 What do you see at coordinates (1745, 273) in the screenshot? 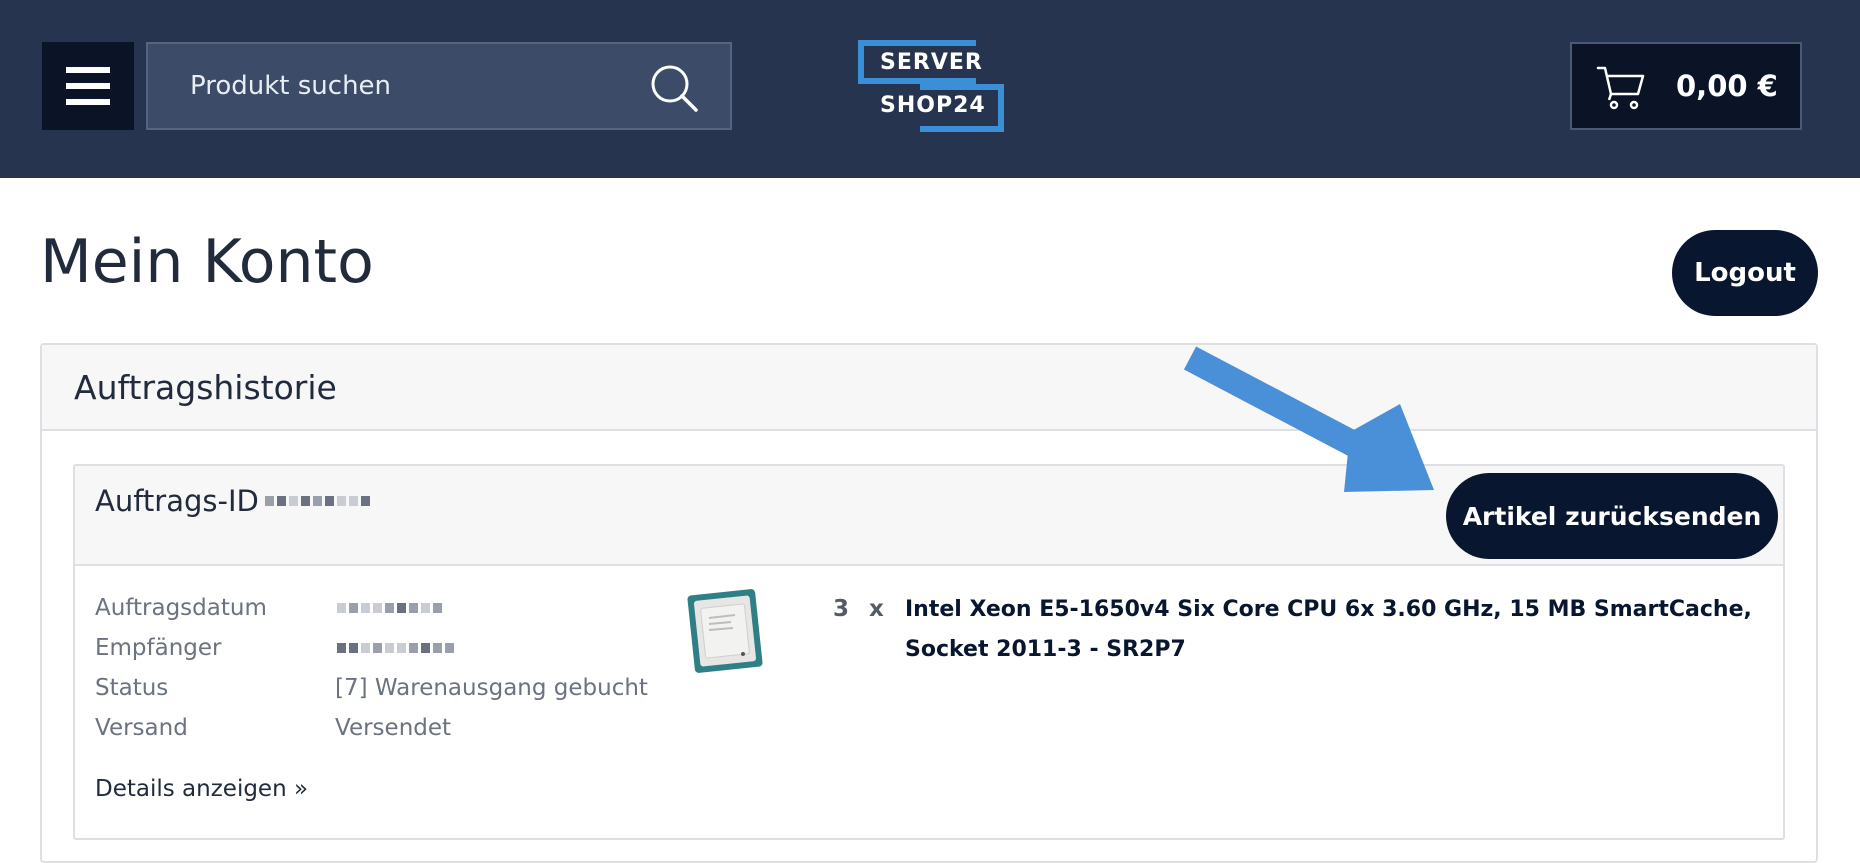
I see `logout-button: Logout` at bounding box center [1745, 273].